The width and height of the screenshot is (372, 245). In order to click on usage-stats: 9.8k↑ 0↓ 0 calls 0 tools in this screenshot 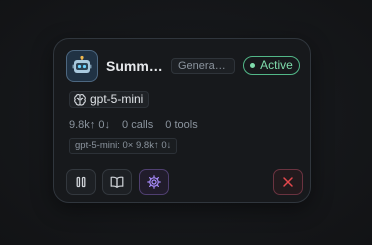, I will do `click(138, 125)`.